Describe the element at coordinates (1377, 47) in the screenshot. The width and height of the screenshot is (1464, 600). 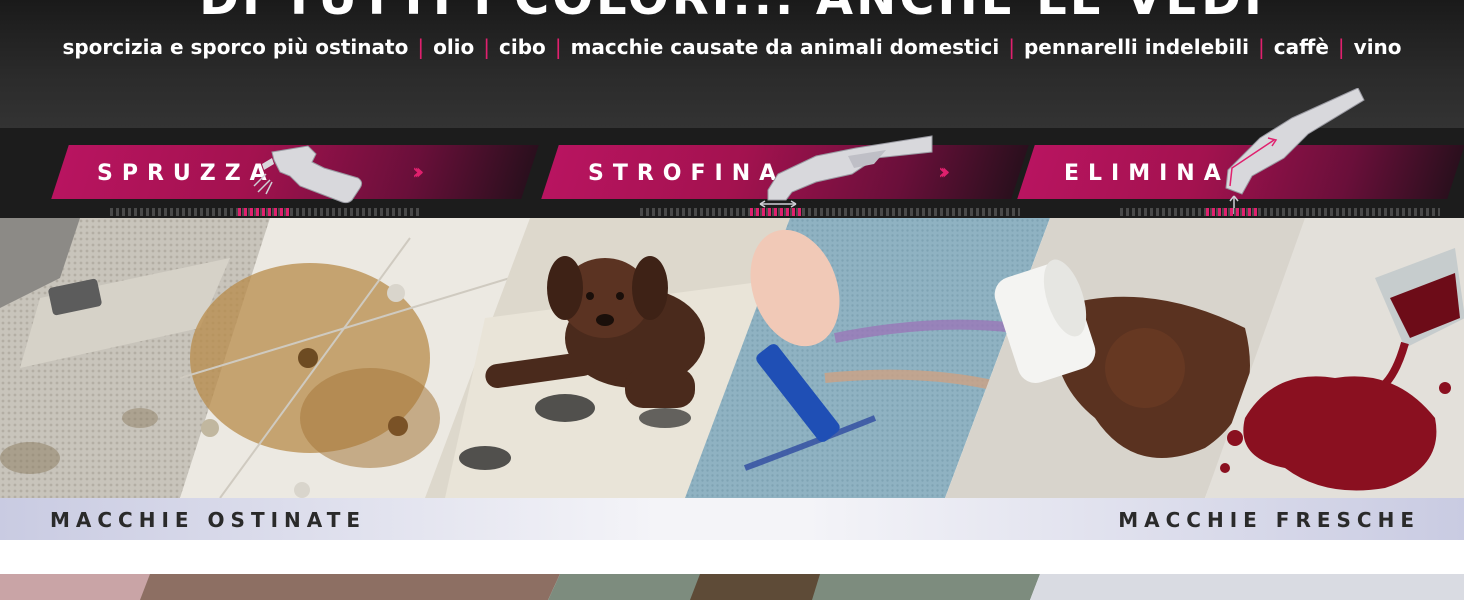
I see `stain-type: vino` at that location.